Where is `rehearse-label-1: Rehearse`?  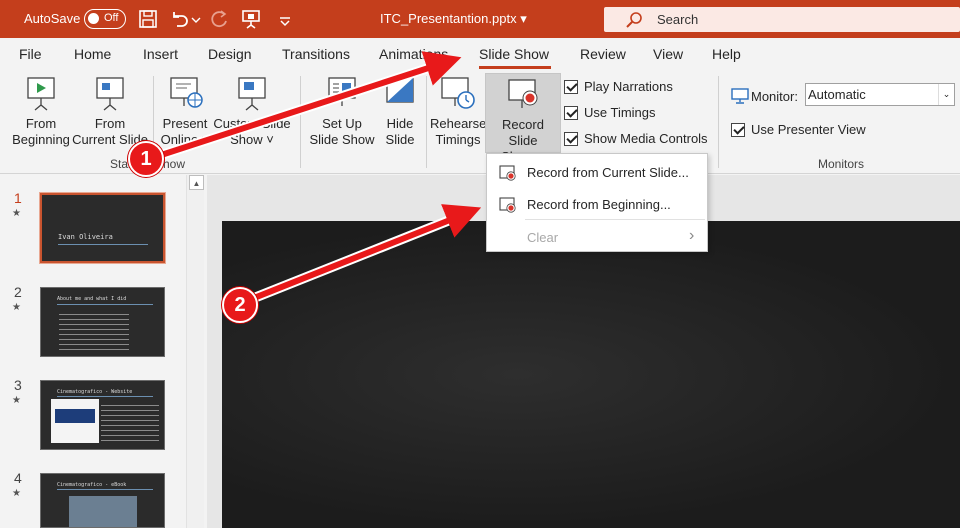
rehearse-label-1: Rehearse is located at coordinates (458, 123).